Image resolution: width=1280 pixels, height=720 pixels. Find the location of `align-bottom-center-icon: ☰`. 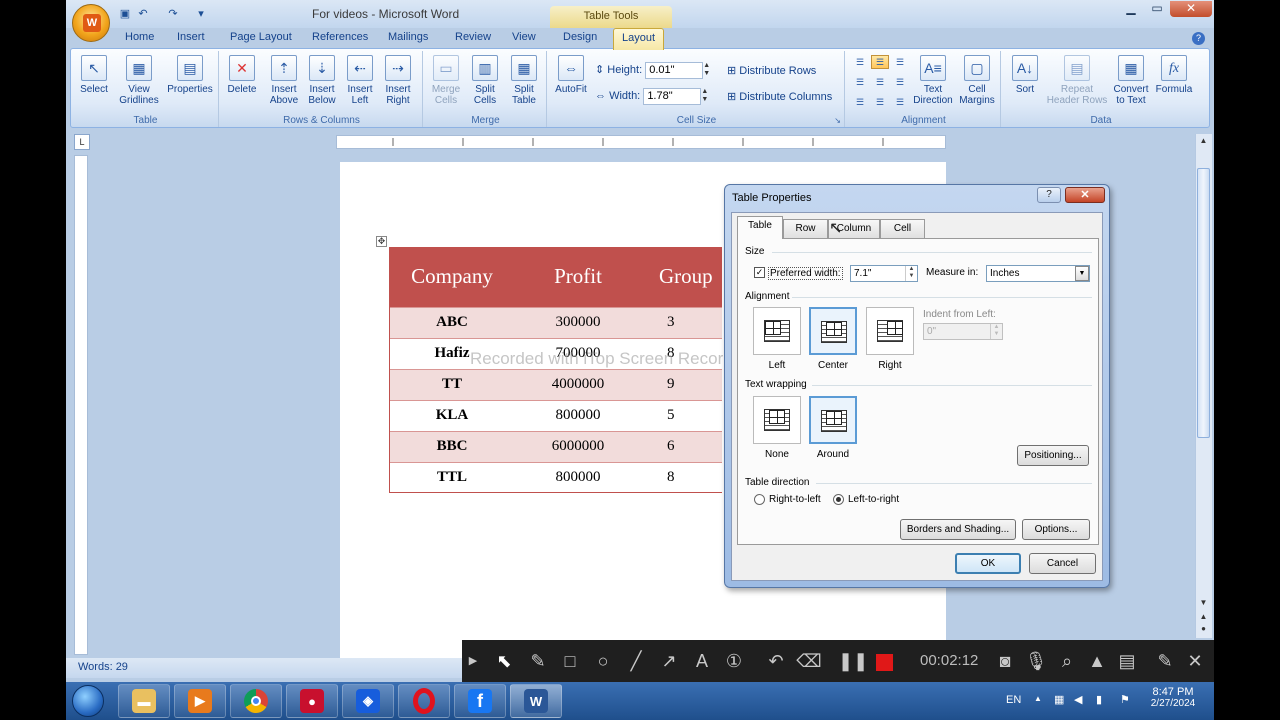

align-bottom-center-icon: ☰ is located at coordinates (880, 102).